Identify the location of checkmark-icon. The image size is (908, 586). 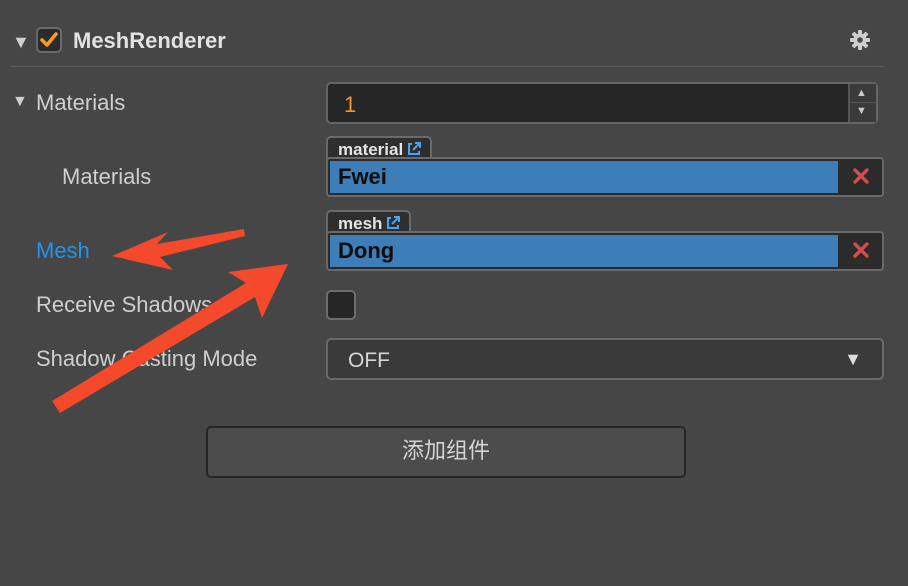
(49, 39).